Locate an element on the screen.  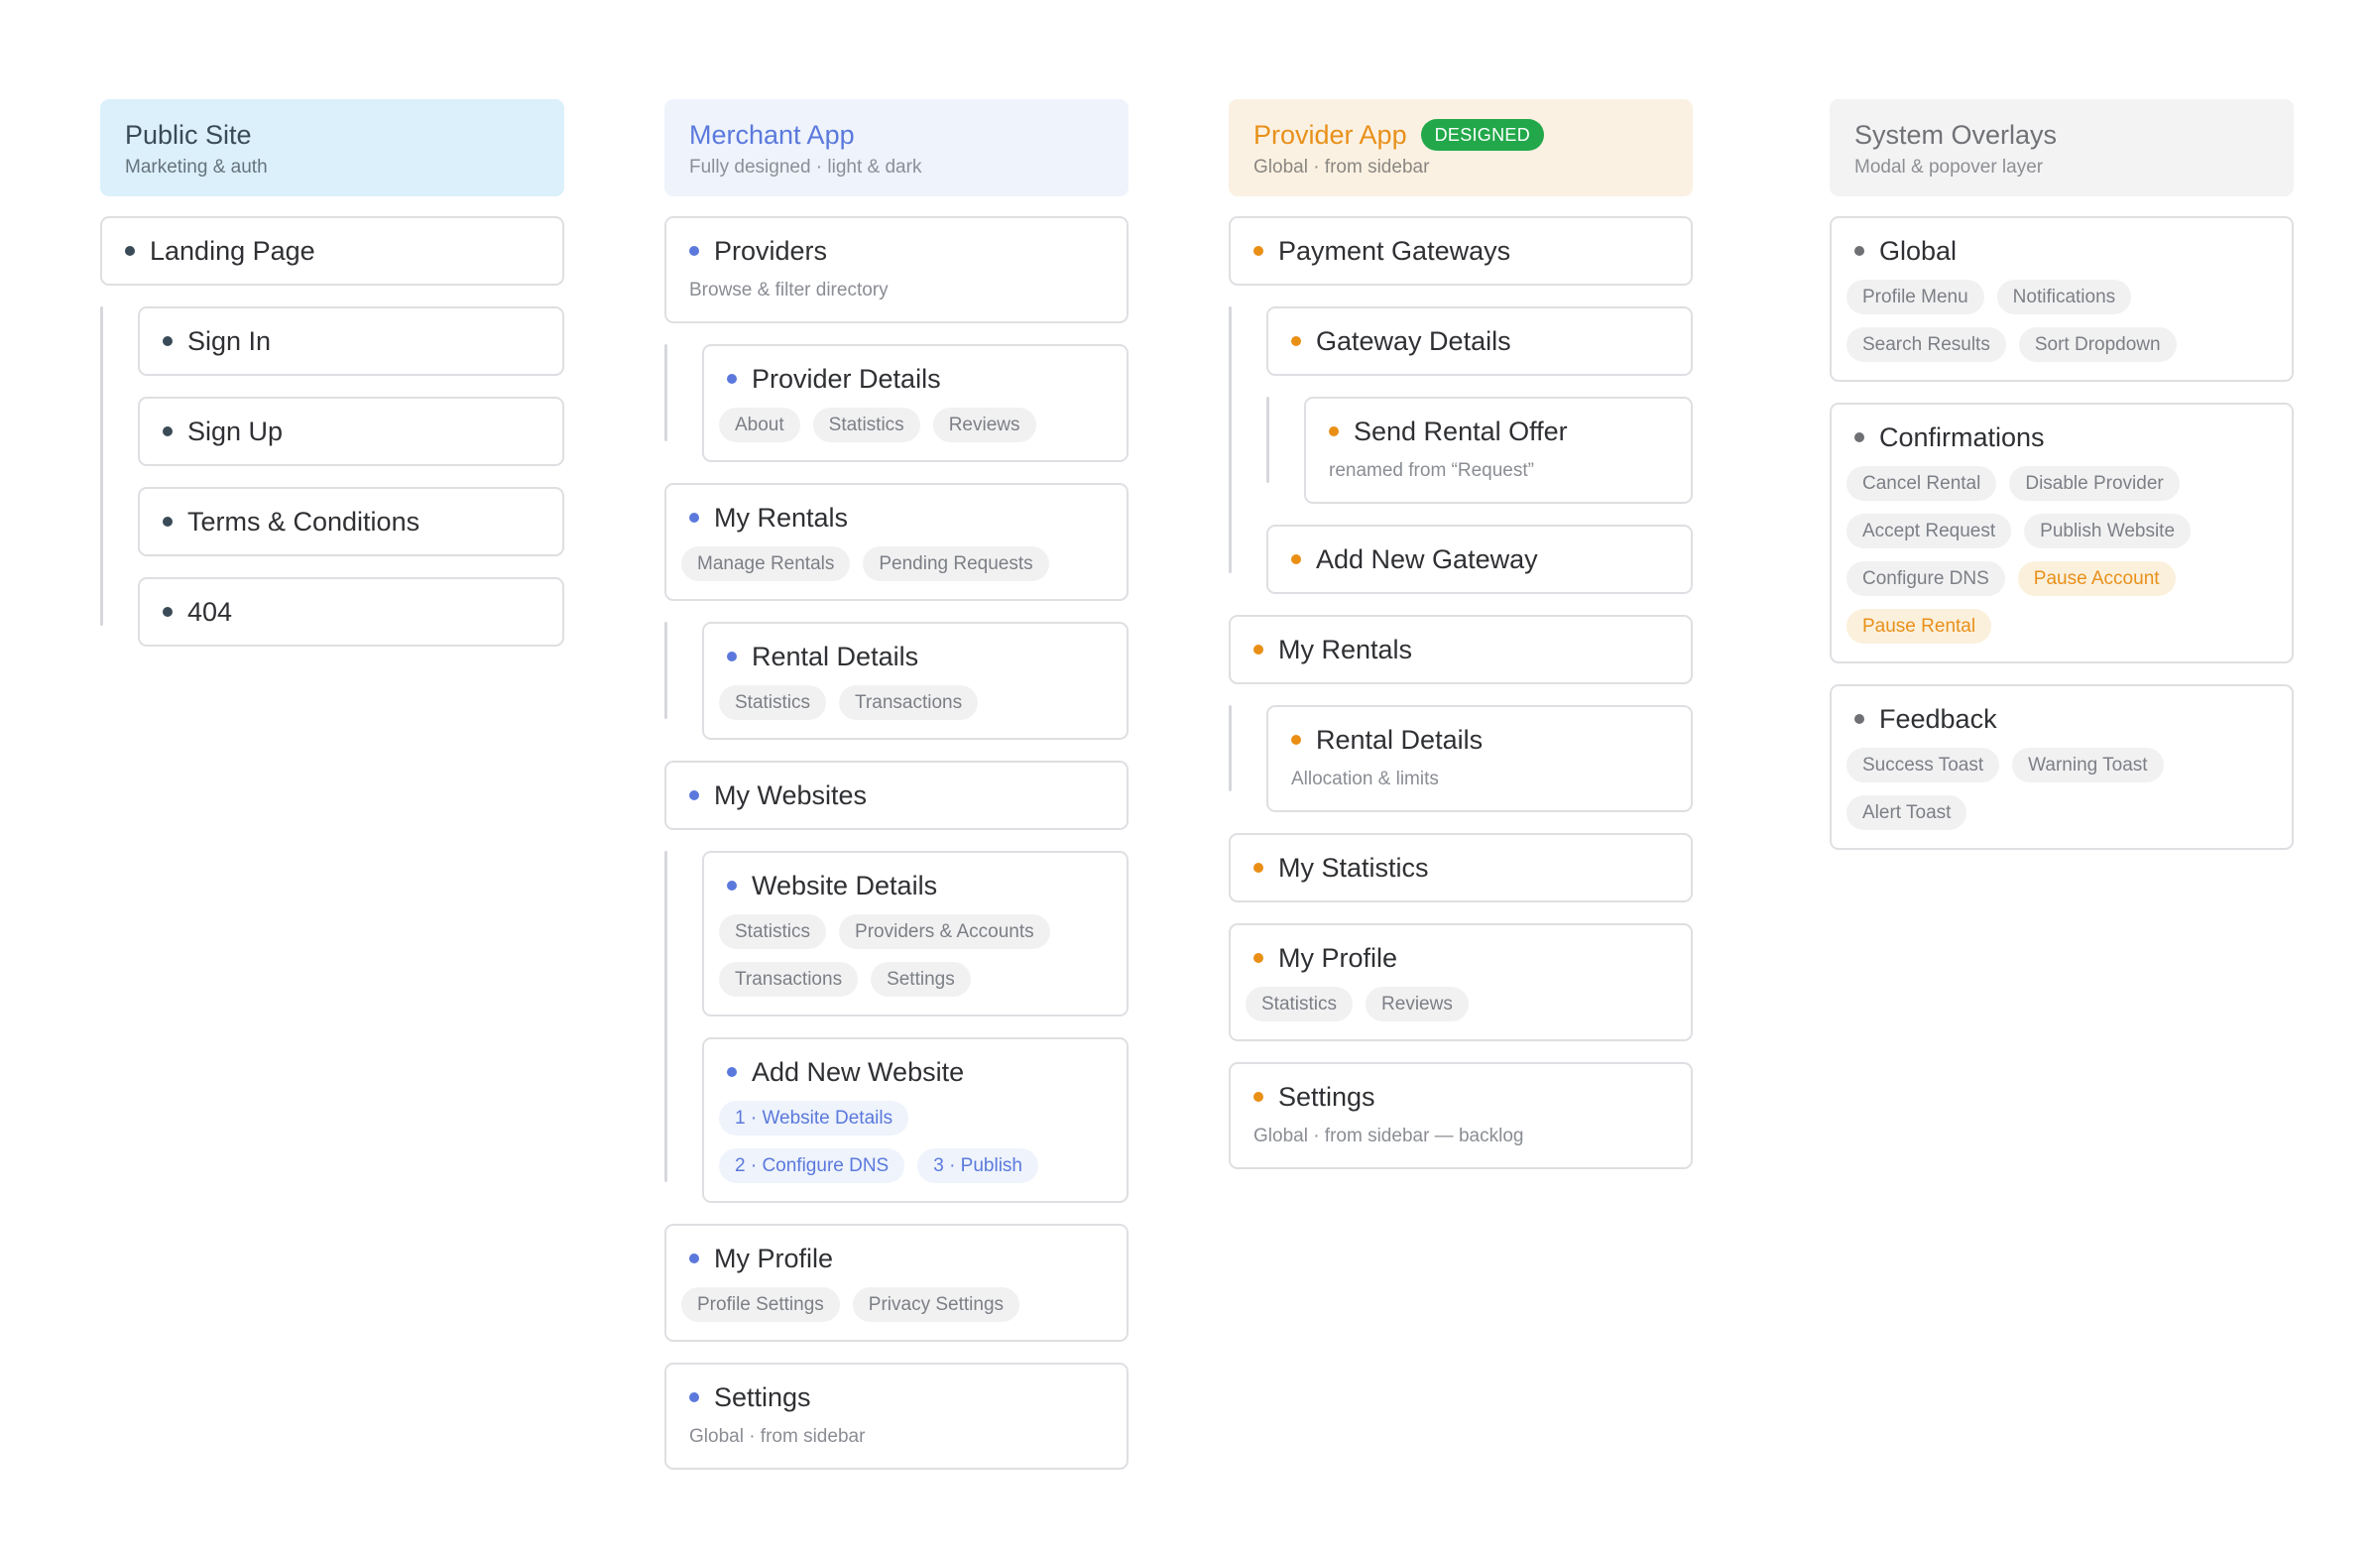
node-subtitle: Global · from sidebar is located at coordinates (777, 1436).